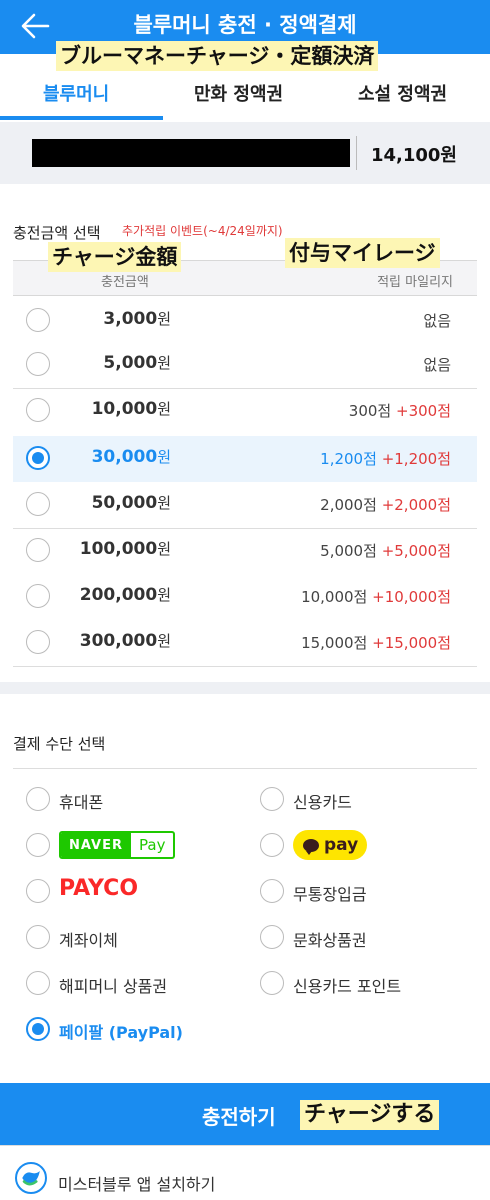  I want to click on kakao-pay-text: pay, so click(341, 845).